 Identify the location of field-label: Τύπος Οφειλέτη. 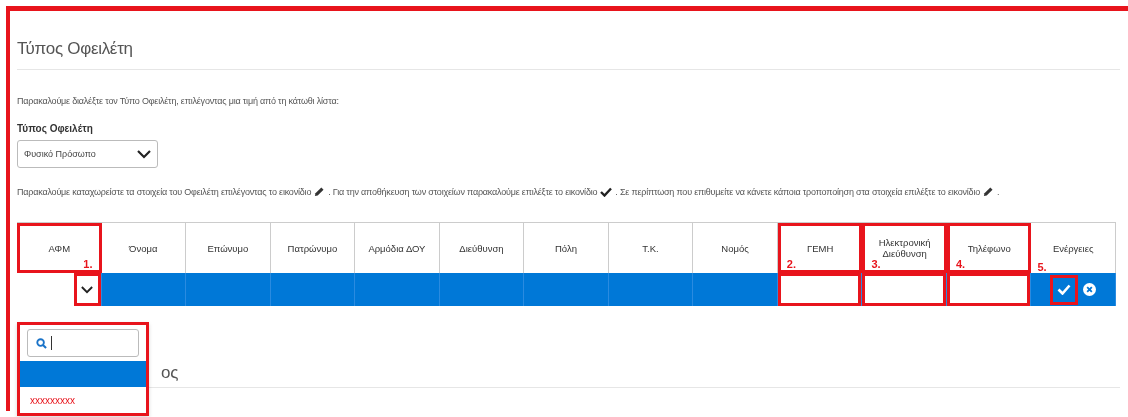
(55, 128).